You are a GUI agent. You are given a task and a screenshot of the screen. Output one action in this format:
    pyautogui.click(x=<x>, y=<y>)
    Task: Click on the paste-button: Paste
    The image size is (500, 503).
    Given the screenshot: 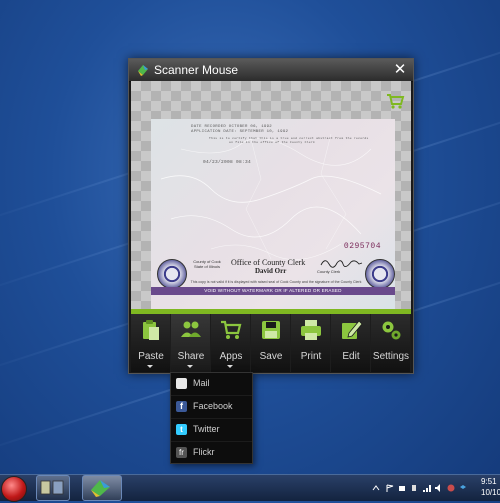 What is the action you would take?
    pyautogui.click(x=151, y=343)
    